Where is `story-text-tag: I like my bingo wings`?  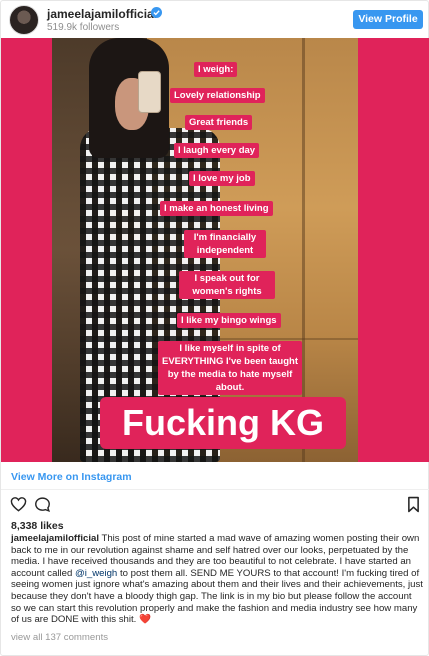 story-text-tag: I like my bingo wings is located at coordinates (229, 320).